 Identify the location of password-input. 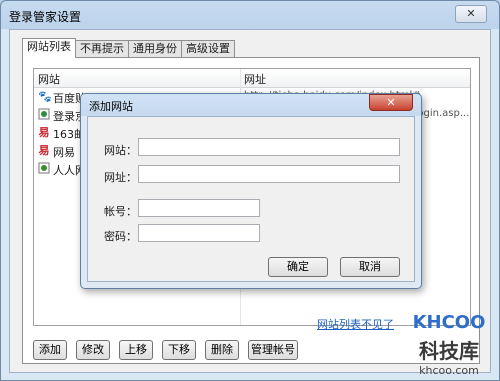
(199, 233).